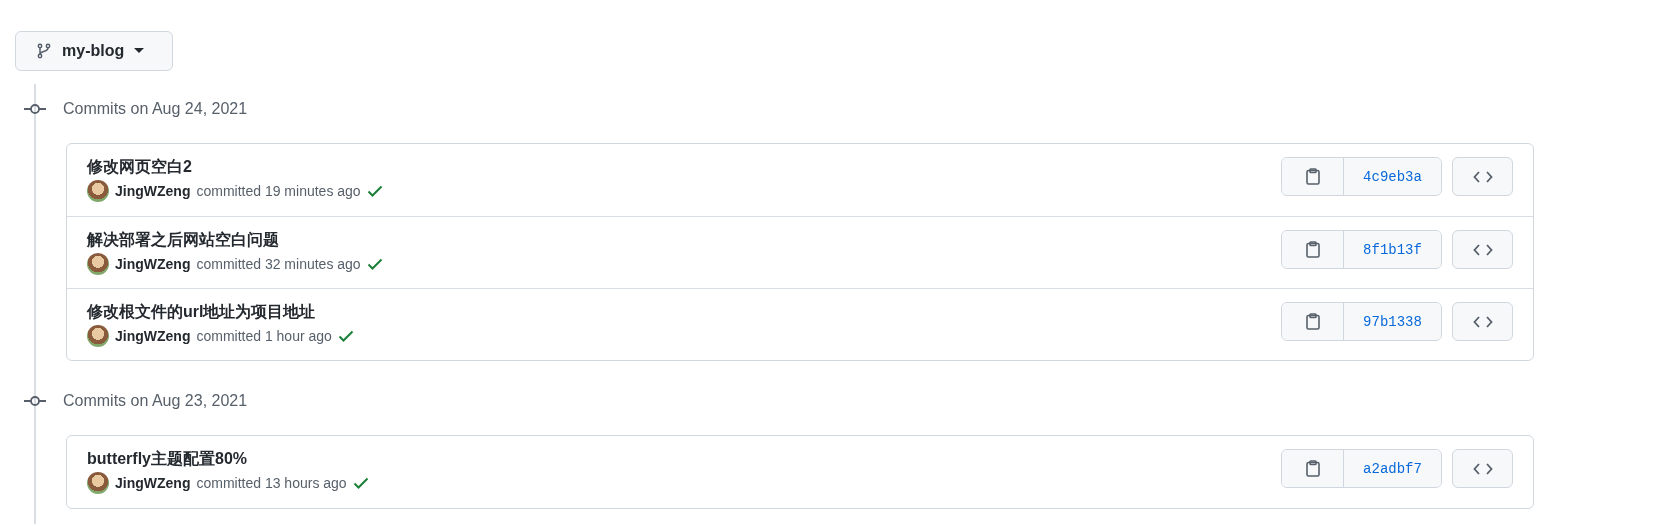  I want to click on commit-time: committed 13 hours ago, so click(271, 483).